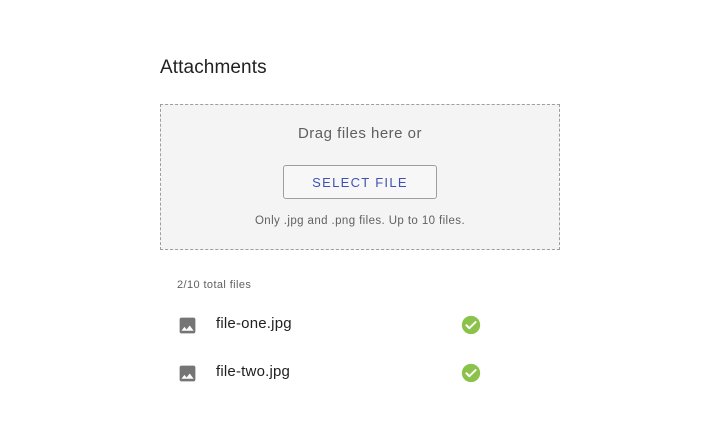  I want to click on file-list-item: file-one.jpg, so click(332, 325).